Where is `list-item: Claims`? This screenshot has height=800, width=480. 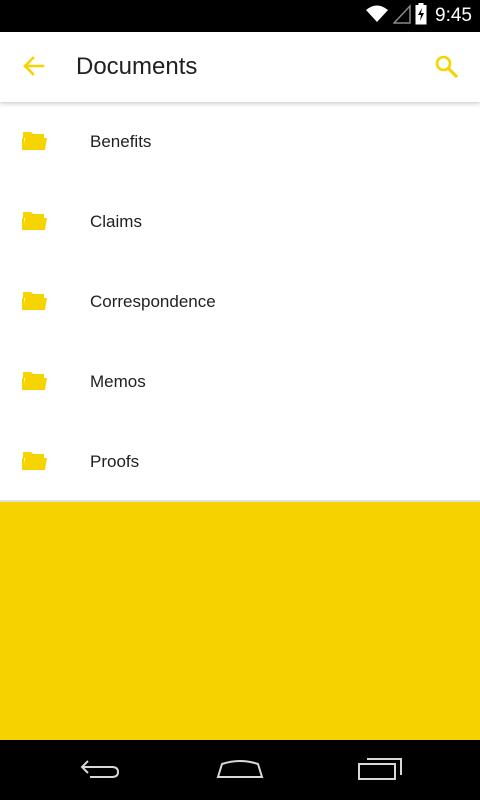 list-item: Claims is located at coordinates (240, 222).